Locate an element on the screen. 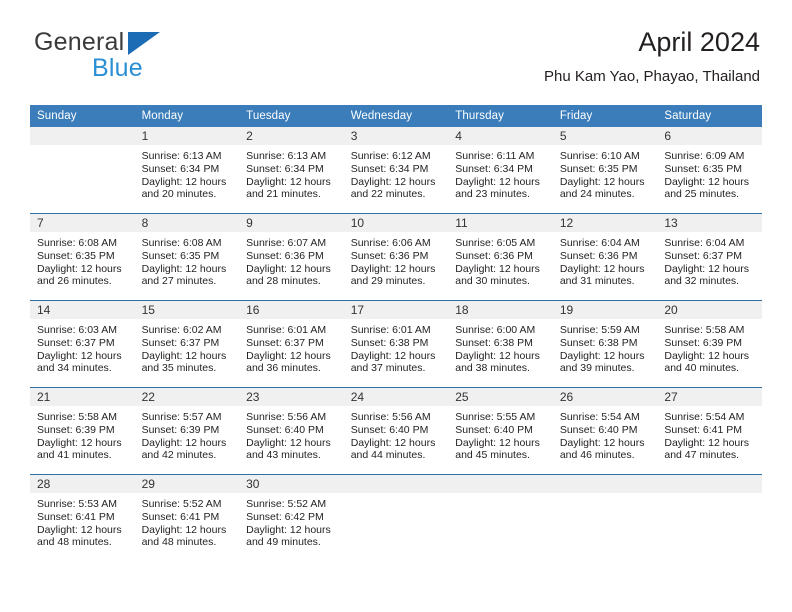 The height and width of the screenshot is (612, 792). sunset-text: Sunset: 6:42 PM is located at coordinates (285, 516).